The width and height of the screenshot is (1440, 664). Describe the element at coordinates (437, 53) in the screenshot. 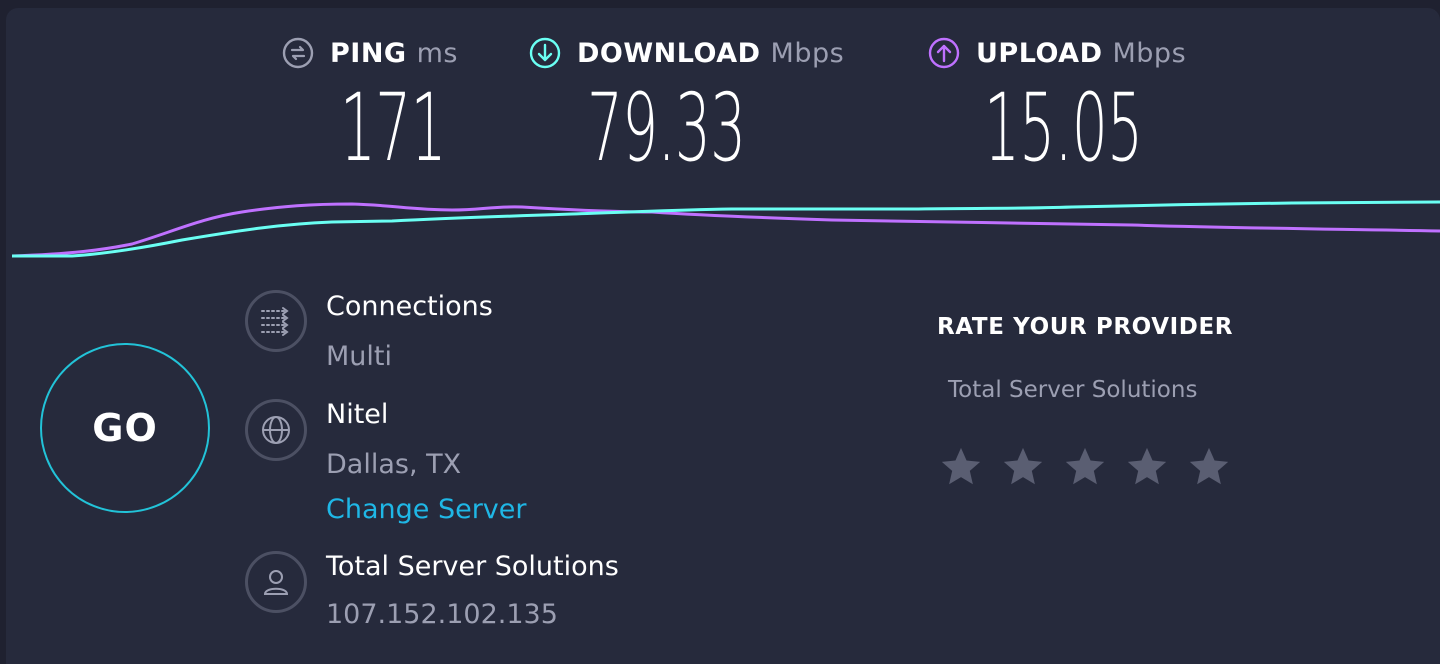

I see `ping-unit: ms` at that location.